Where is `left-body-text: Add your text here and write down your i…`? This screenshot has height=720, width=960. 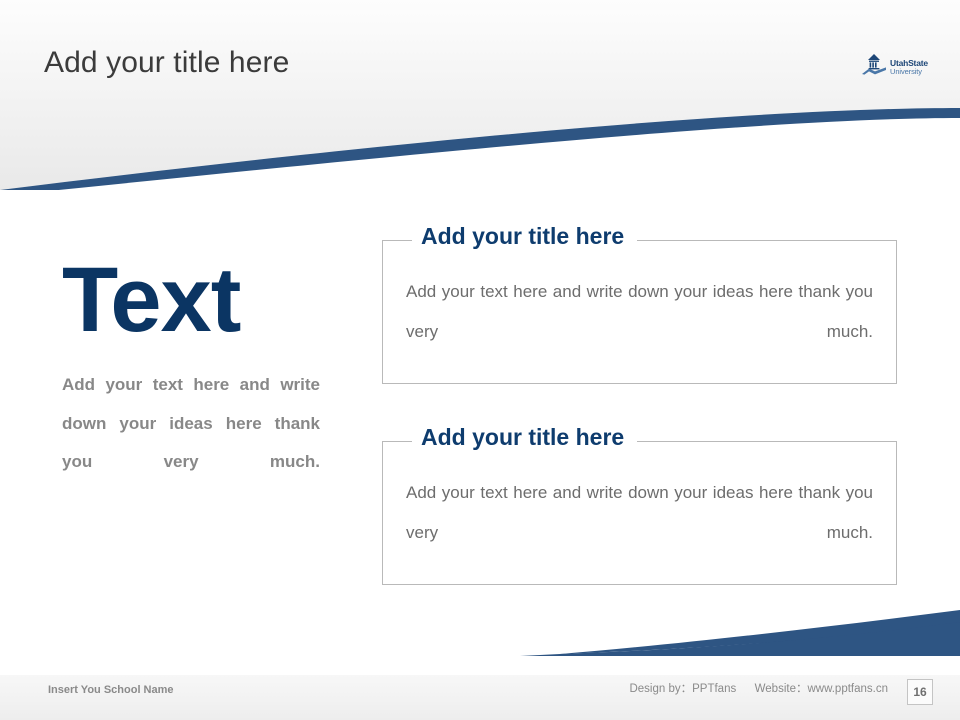 left-body-text: Add your text here and write down your i… is located at coordinates (191, 423).